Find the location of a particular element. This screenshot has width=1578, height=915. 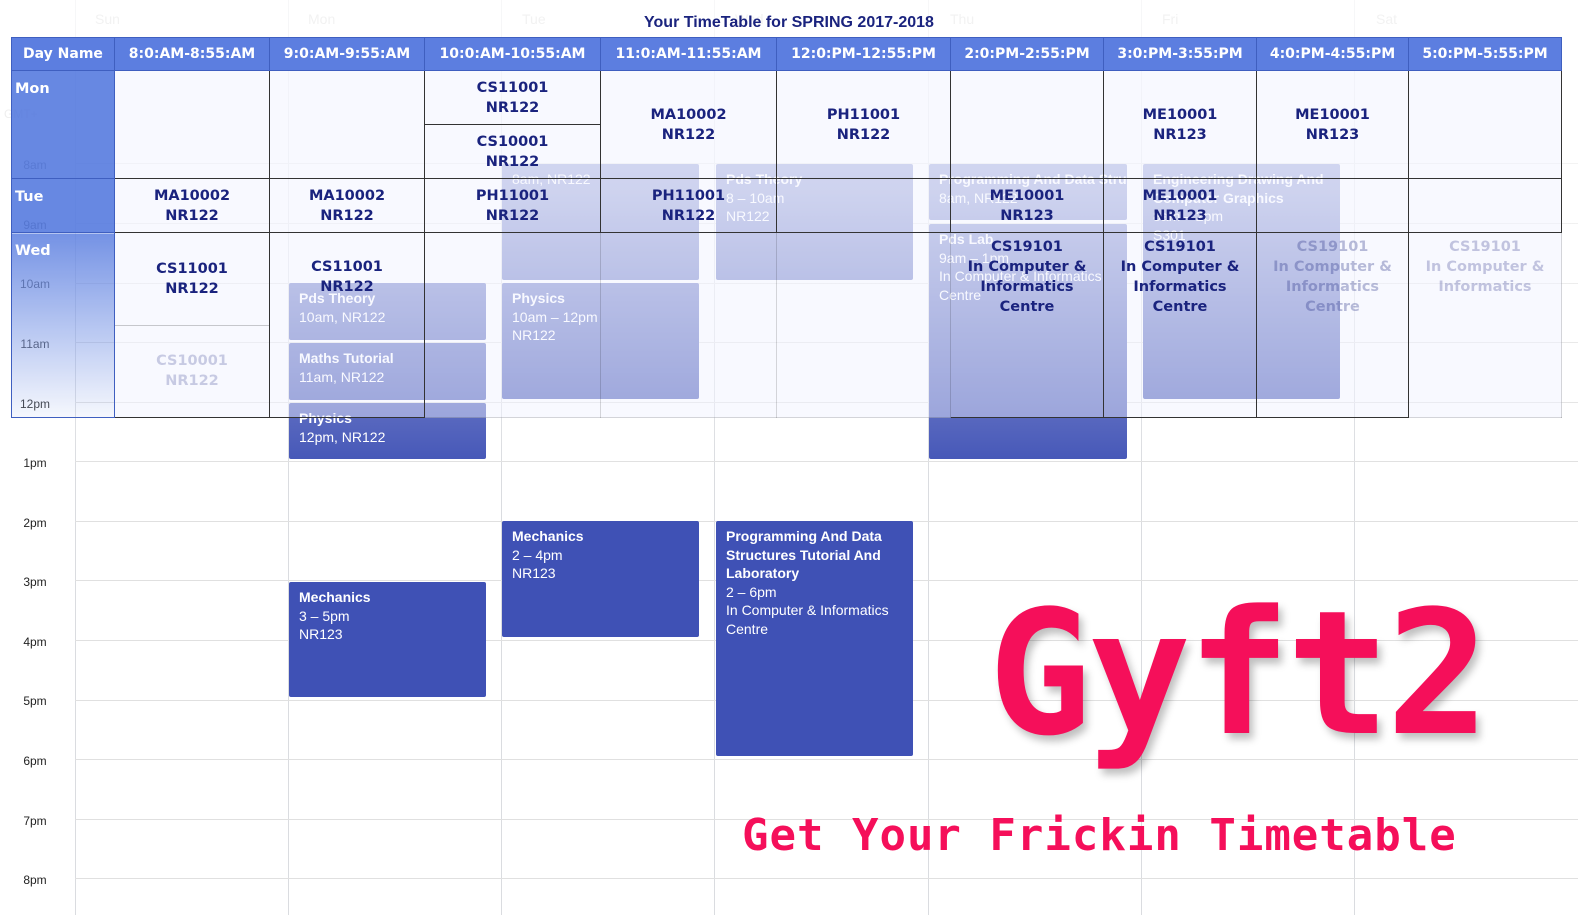

header-slot: 12:0:PM-12:55:PM is located at coordinates (863, 54).